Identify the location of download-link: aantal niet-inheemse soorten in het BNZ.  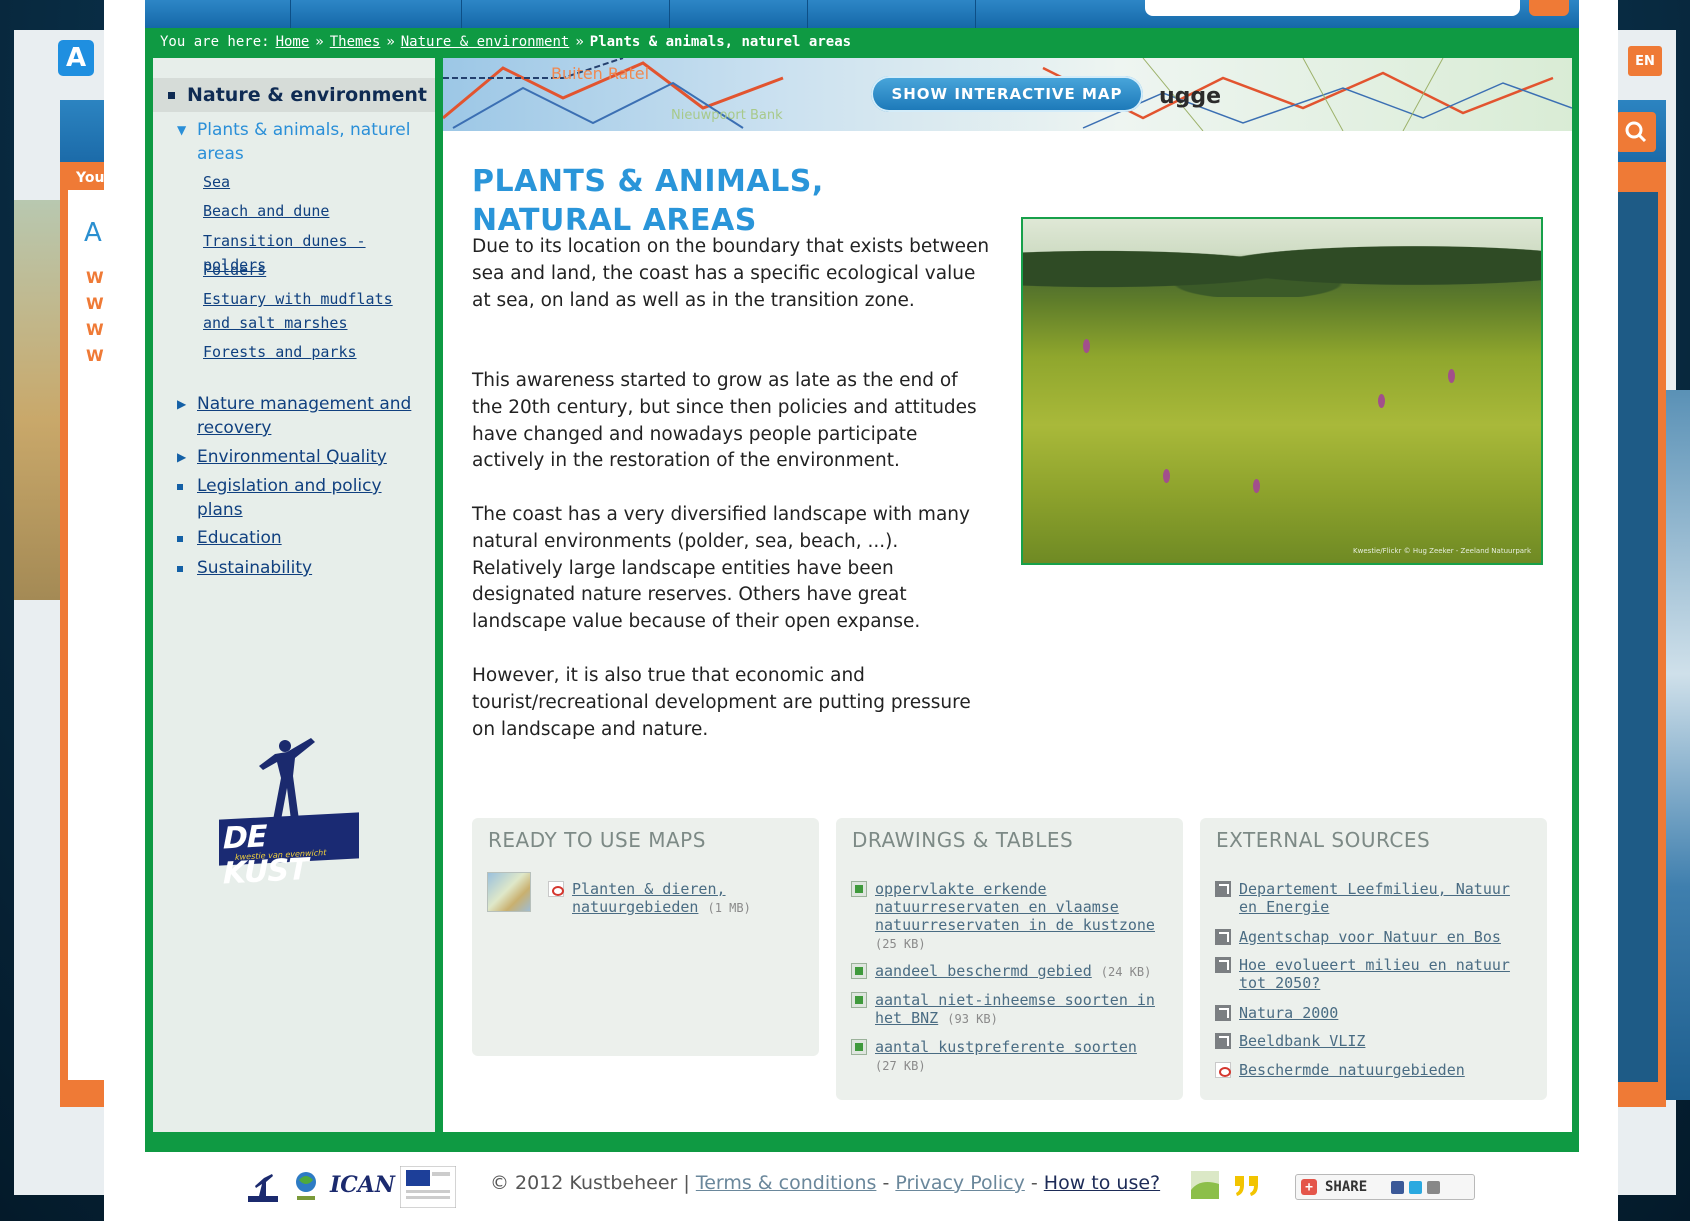
(1015, 1009).